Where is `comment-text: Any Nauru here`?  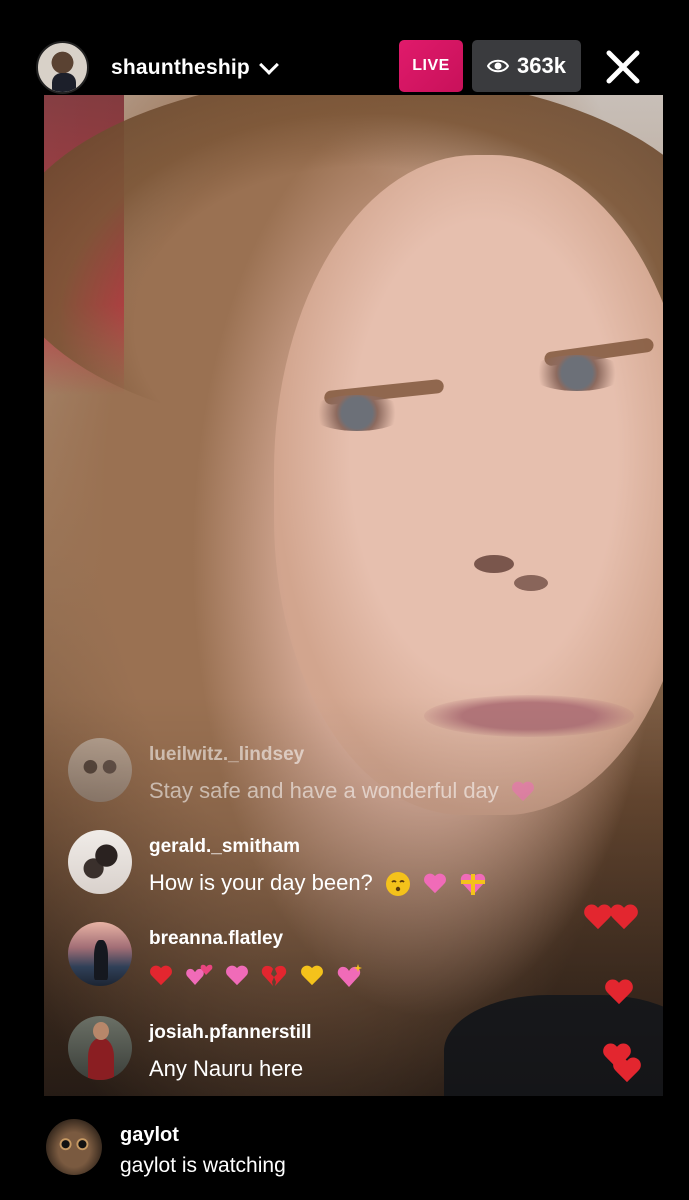
comment-text: Any Nauru here is located at coordinates (226, 1068).